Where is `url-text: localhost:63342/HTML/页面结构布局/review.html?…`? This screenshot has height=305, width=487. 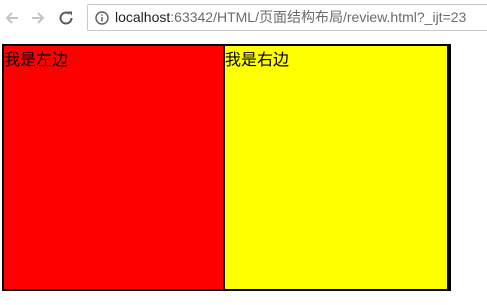 url-text: localhost:63342/HTML/页面结构布局/review.html?… is located at coordinates (291, 17).